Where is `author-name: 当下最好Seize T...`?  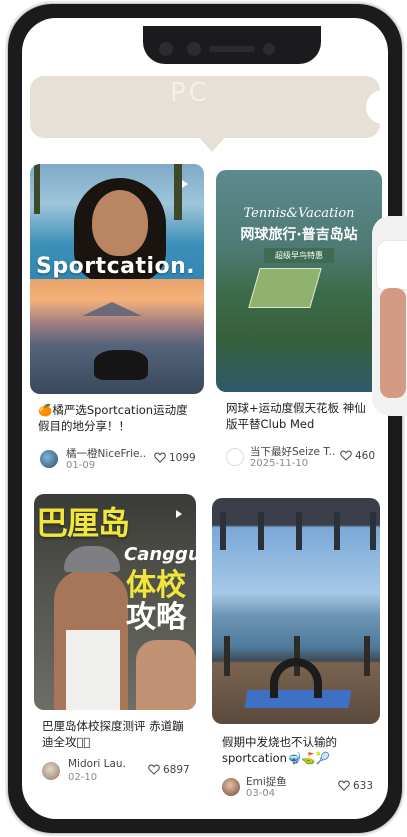
author-name: 当下最好Seize T... is located at coordinates (293, 451).